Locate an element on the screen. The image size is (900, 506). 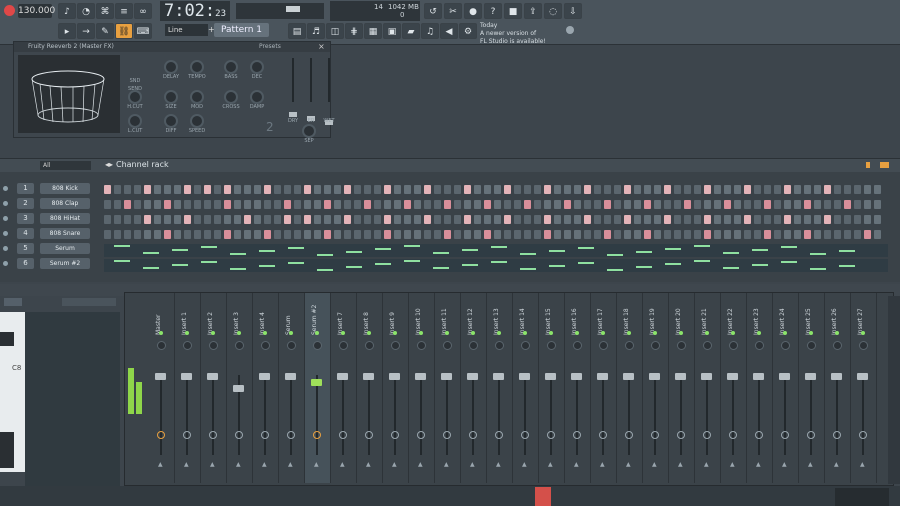
channel-row: 2 808 Clap is located at coordinates (450, 205).